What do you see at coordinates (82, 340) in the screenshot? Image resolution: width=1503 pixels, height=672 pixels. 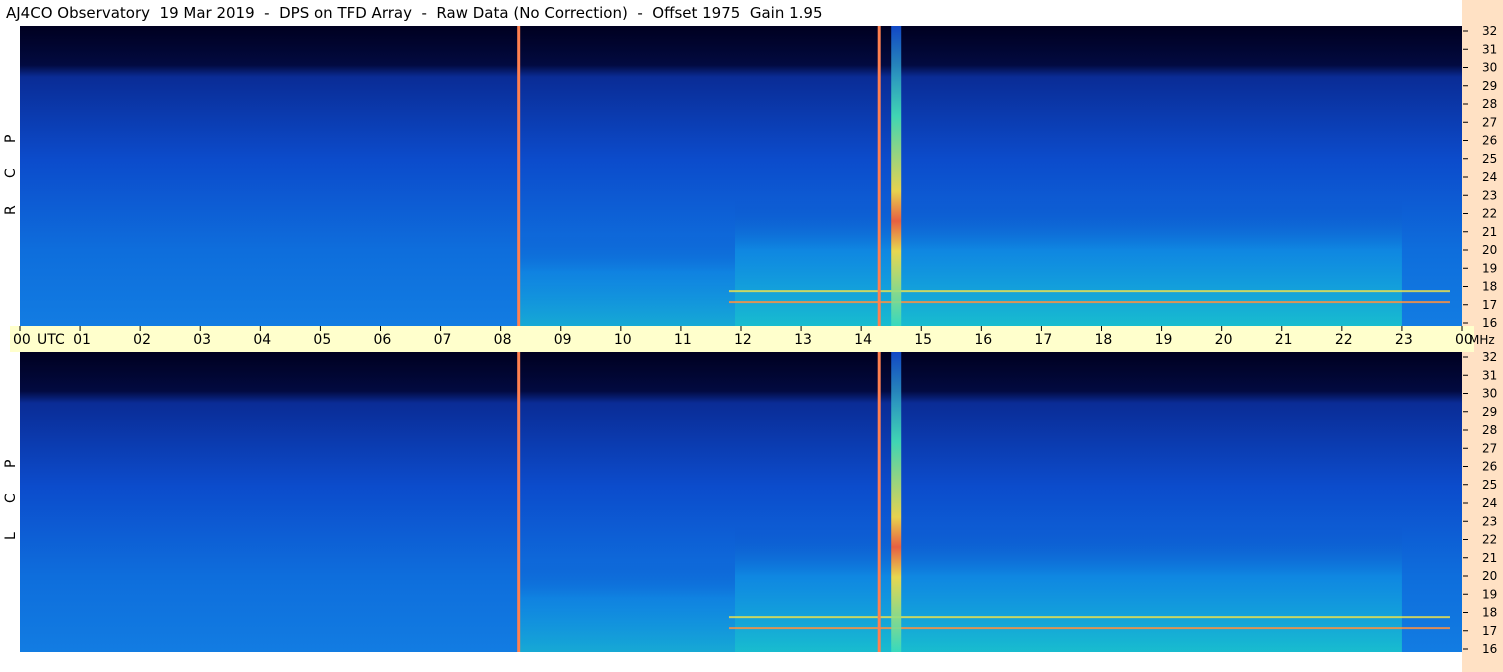 I see `time-tick-label: 01` at bounding box center [82, 340].